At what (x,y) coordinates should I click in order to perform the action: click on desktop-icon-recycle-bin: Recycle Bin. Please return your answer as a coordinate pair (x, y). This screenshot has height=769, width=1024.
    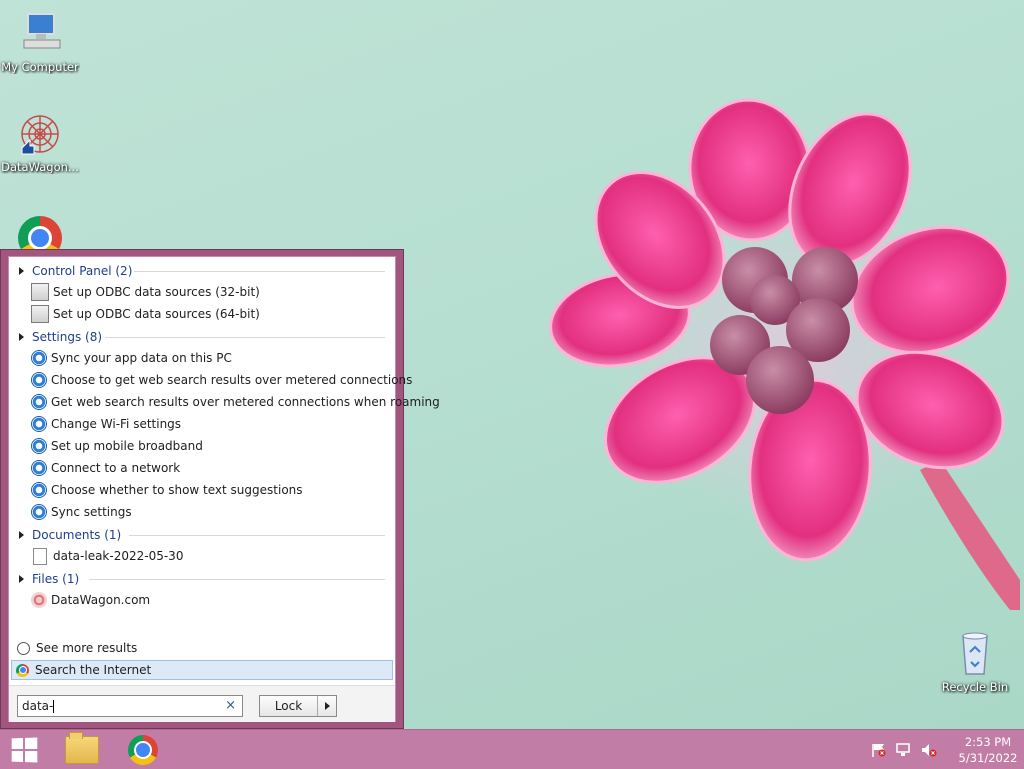
    Looking at the image, I should click on (975, 662).